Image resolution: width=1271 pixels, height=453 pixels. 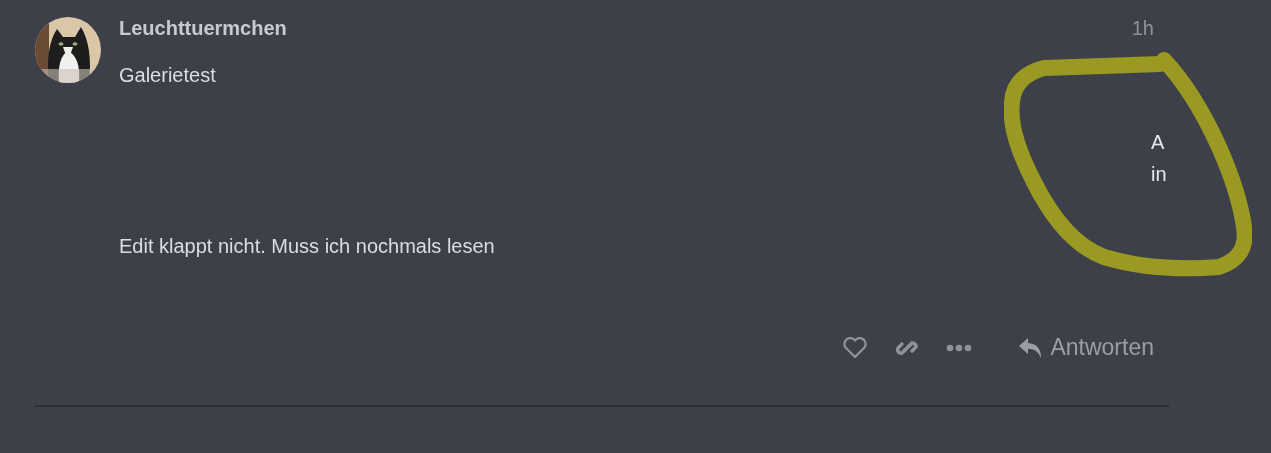 What do you see at coordinates (855, 347) in the screenshot?
I see `like-button` at bounding box center [855, 347].